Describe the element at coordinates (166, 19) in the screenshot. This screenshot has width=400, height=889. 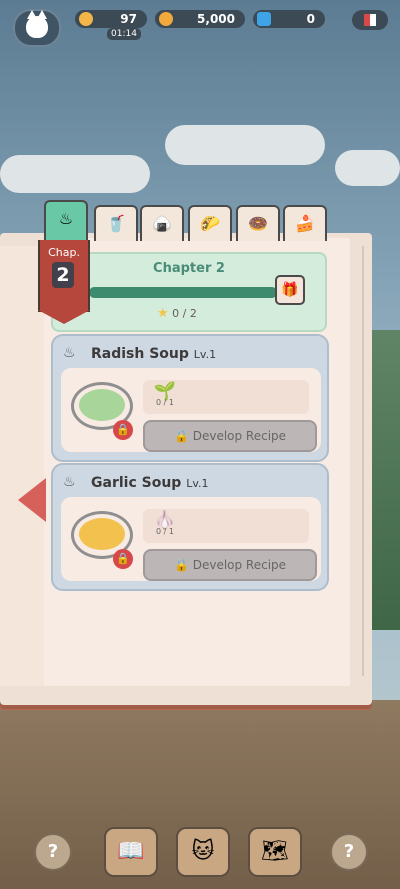
I see `coin-icon` at that location.